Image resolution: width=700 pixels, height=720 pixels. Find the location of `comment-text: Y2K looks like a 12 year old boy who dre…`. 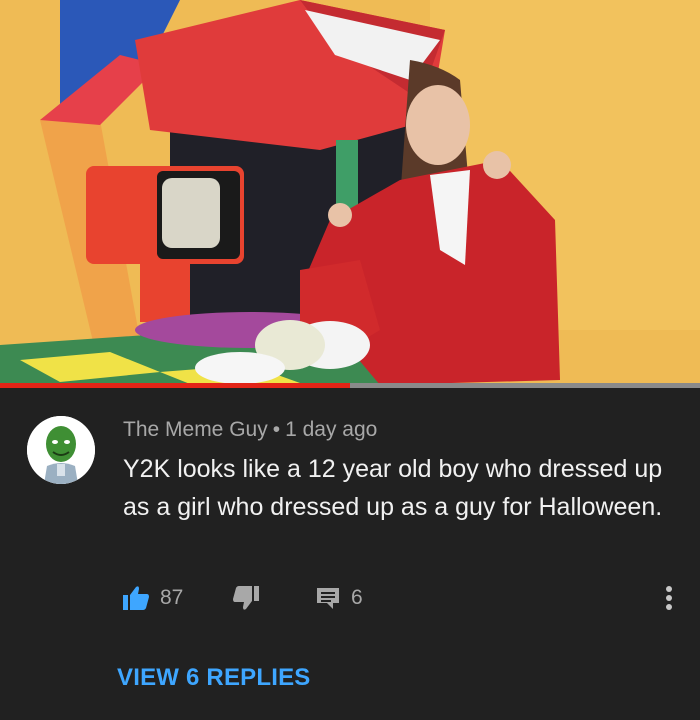

comment-text: Y2K looks like a 12 year old boy who dre… is located at coordinates (393, 488).